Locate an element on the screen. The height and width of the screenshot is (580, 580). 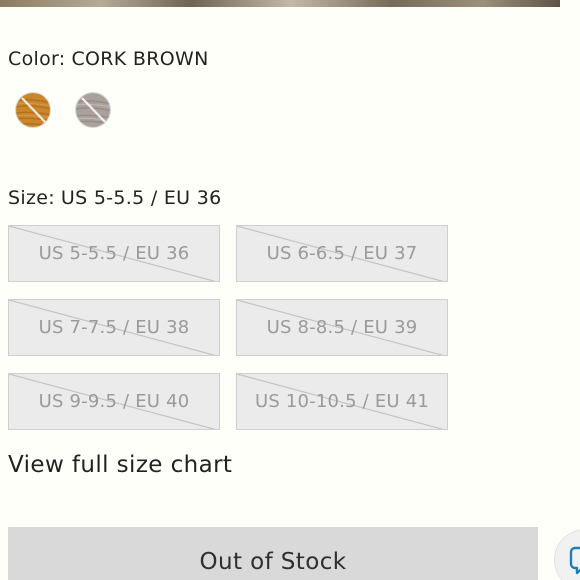
color-option-label: Color: CORK BROWN is located at coordinates (108, 59).